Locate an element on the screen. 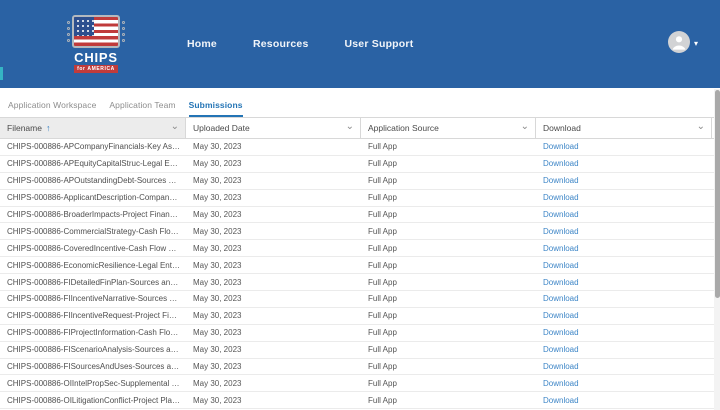 This screenshot has width=720, height=410. column-label: Download is located at coordinates (562, 128).